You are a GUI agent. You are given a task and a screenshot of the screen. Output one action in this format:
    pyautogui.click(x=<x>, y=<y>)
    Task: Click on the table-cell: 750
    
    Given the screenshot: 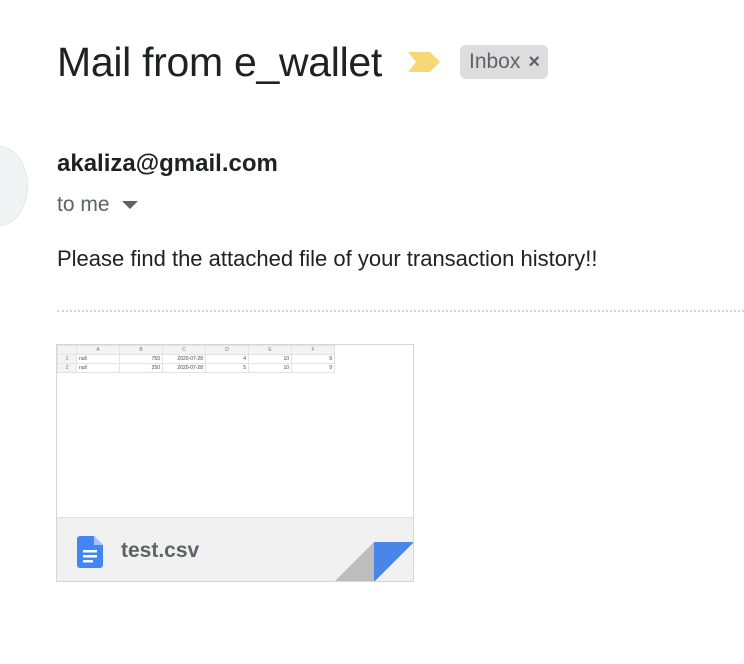 What is the action you would take?
    pyautogui.click(x=141, y=359)
    